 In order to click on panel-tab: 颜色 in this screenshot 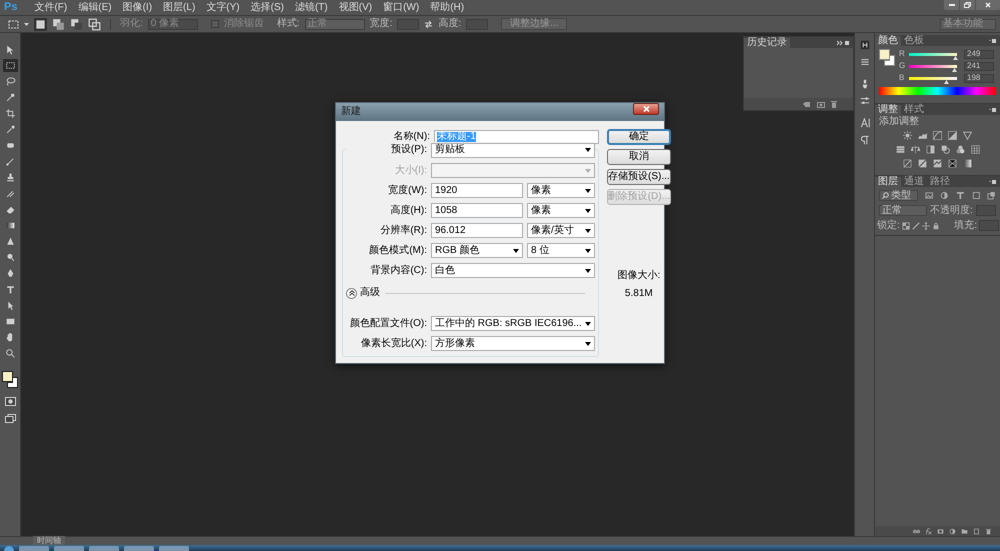, I will do `click(888, 41)`.